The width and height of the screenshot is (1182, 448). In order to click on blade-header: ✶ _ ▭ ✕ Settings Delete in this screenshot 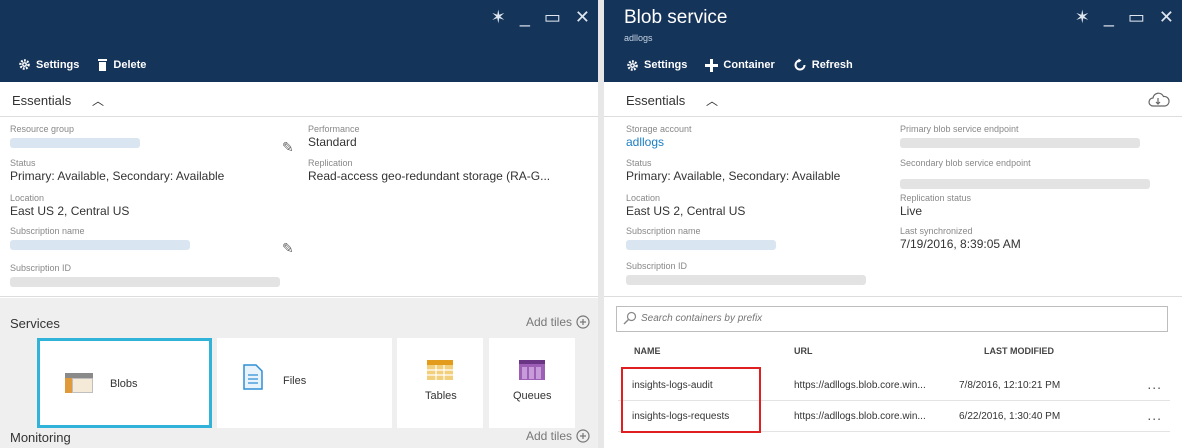, I will do `click(299, 41)`.